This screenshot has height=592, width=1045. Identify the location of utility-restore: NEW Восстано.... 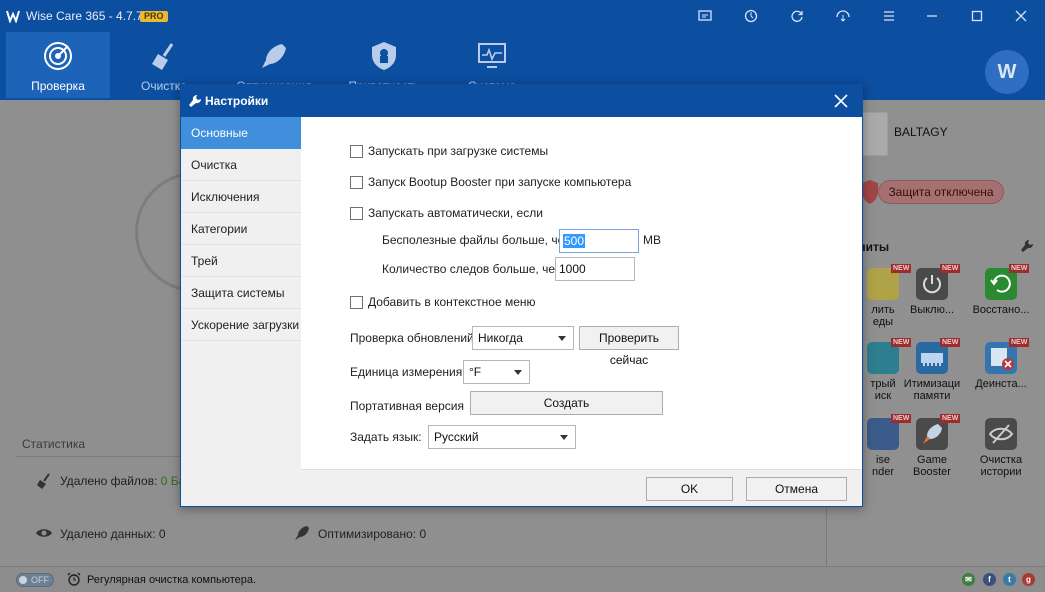
(1001, 306).